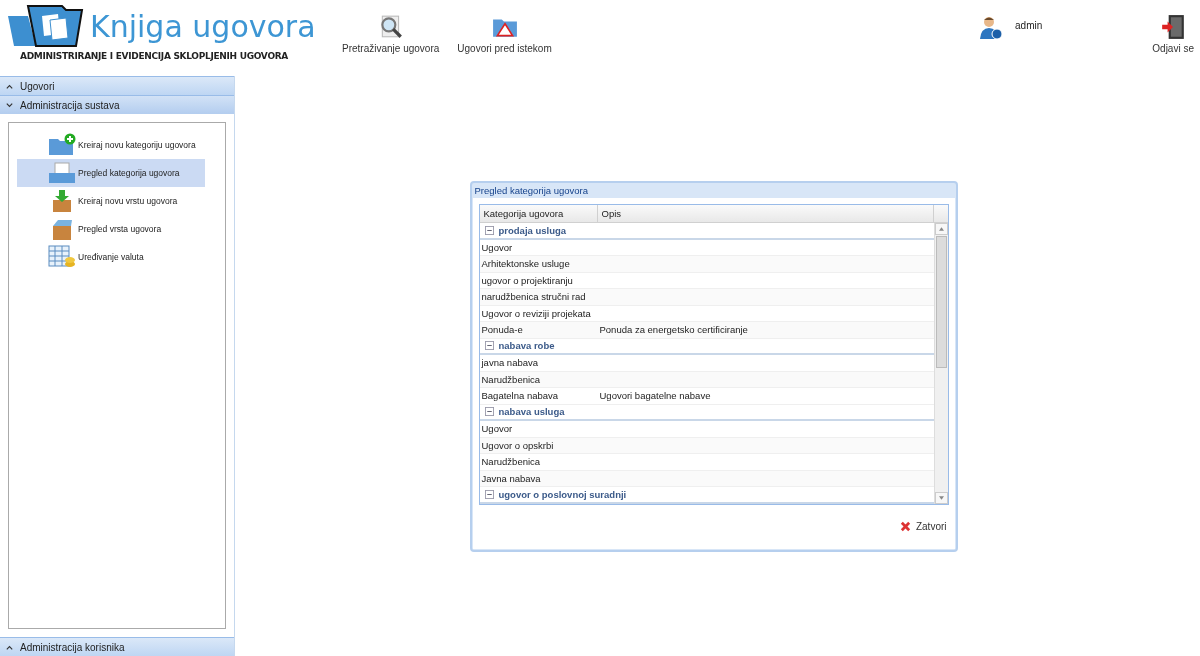 The width and height of the screenshot is (1200, 656). Describe the element at coordinates (111, 229) in the screenshot. I see `menu-item: Pregled vrsta ugovora` at that location.